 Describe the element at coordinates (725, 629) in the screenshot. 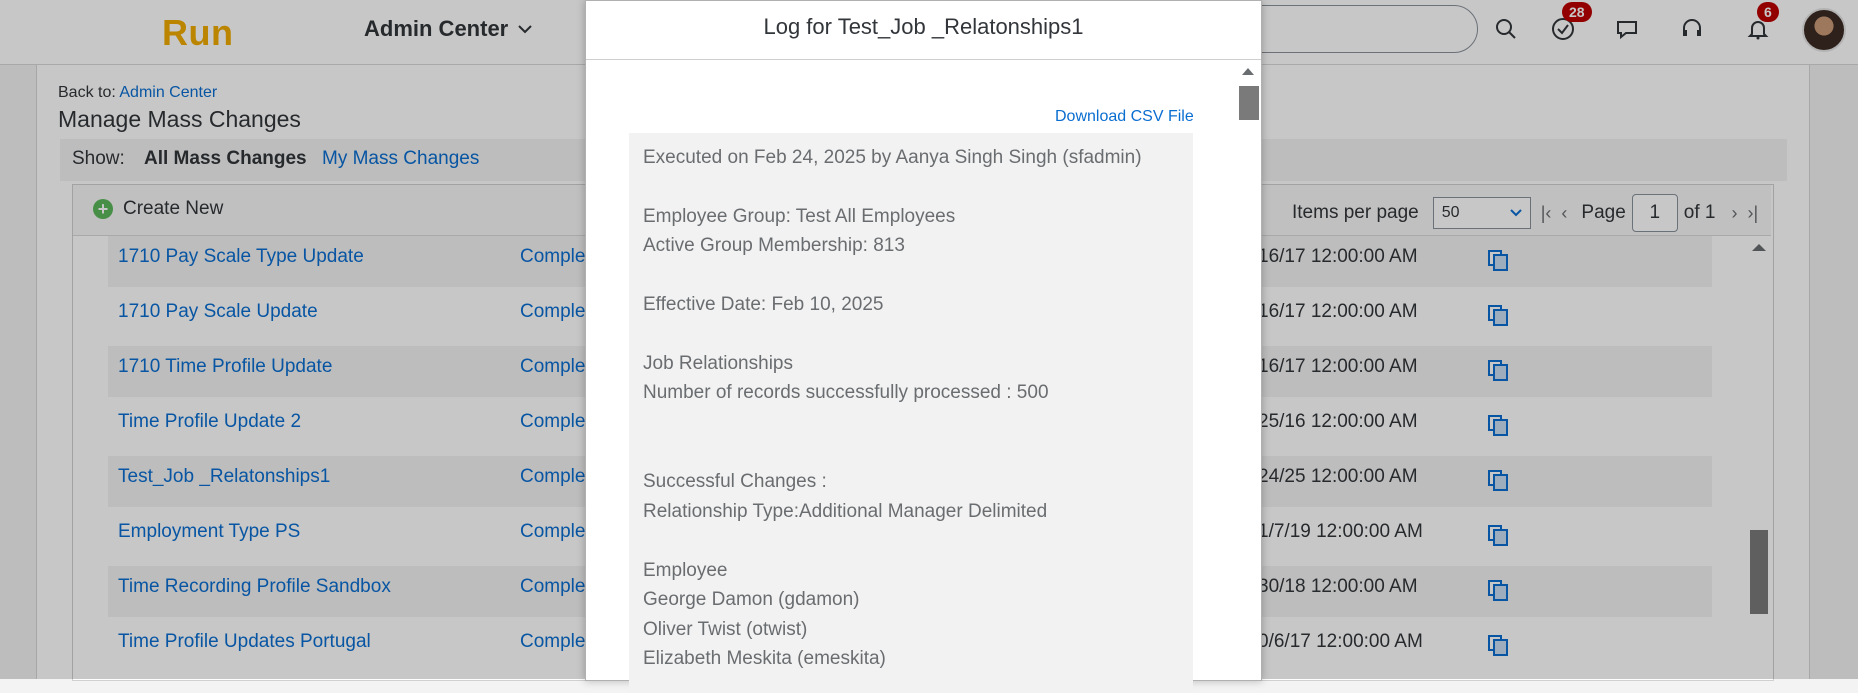

I see `log-line: Oliver Twist (otwist)` at that location.